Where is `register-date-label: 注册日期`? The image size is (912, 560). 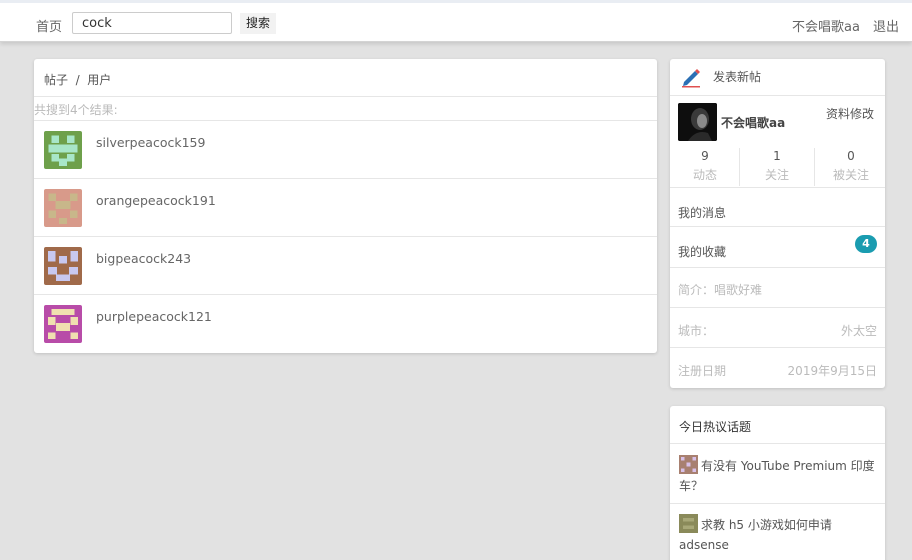
register-date-label: 注册日期 is located at coordinates (702, 371).